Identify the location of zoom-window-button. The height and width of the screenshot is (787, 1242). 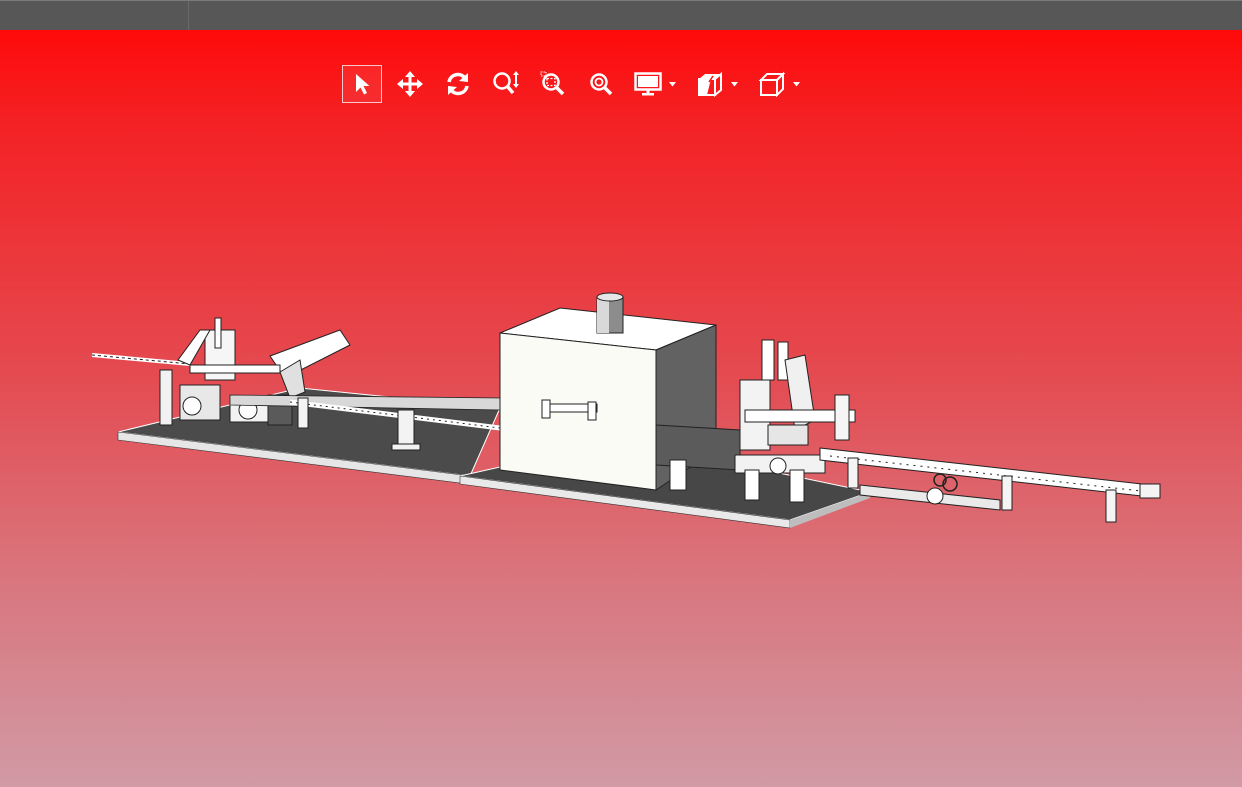
(554, 84).